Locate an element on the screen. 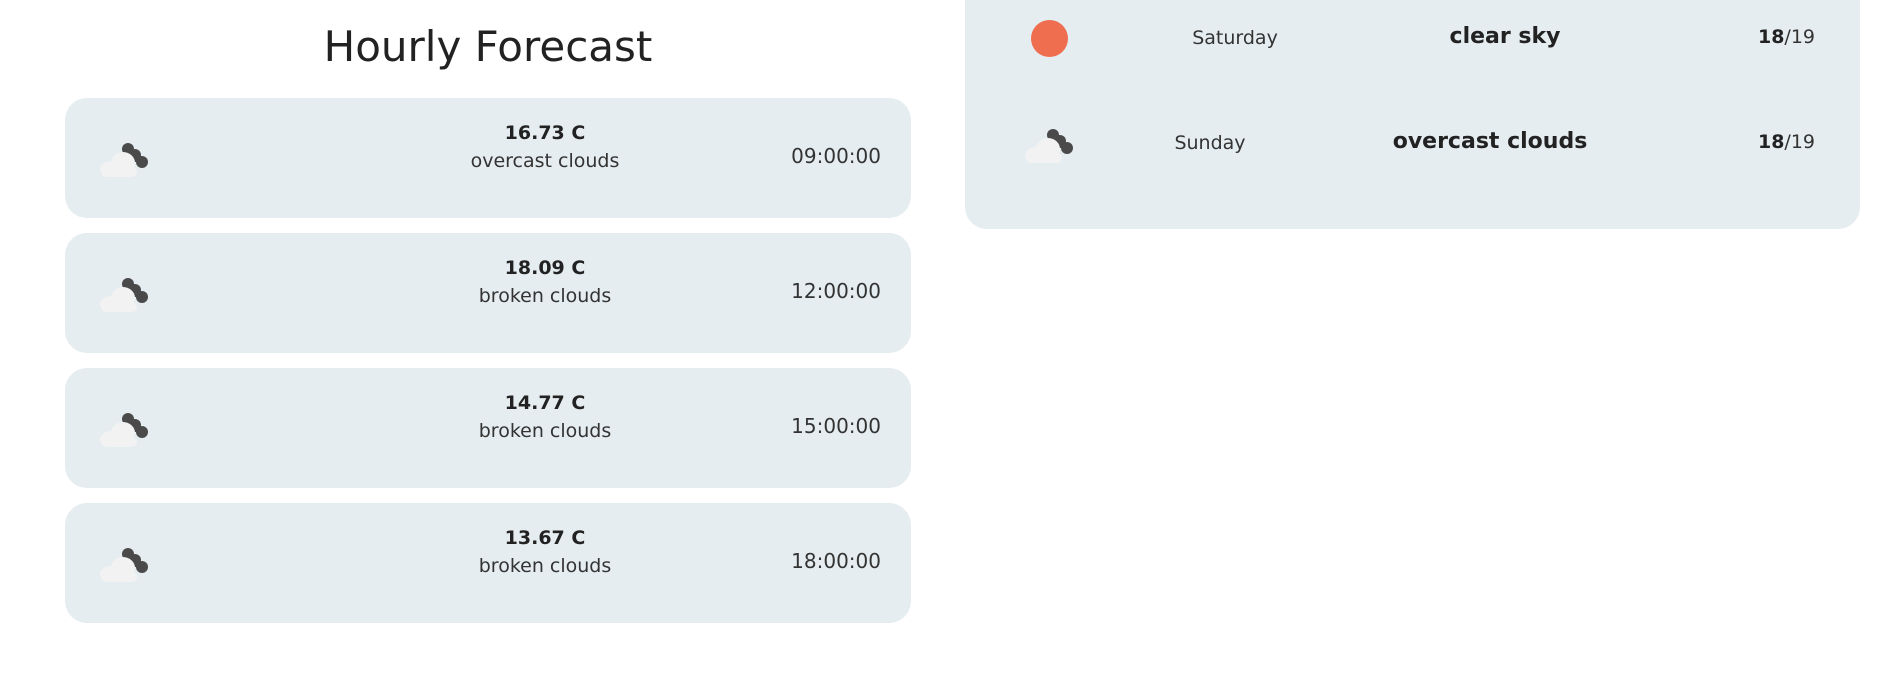 Image resolution: width=1899 pixels, height=693 pixels. hourly-forecast-card: 16.73 C overcast clouds 09:00:00 is located at coordinates (488, 158).